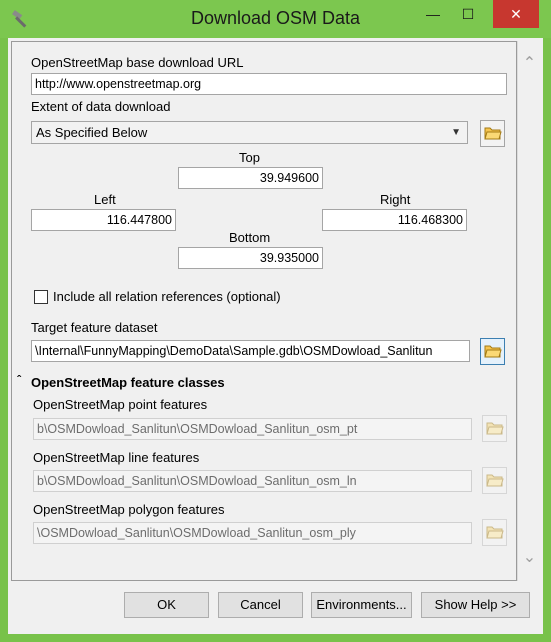 The image size is (551, 642). I want to click on target-browse-button, so click(492, 351).